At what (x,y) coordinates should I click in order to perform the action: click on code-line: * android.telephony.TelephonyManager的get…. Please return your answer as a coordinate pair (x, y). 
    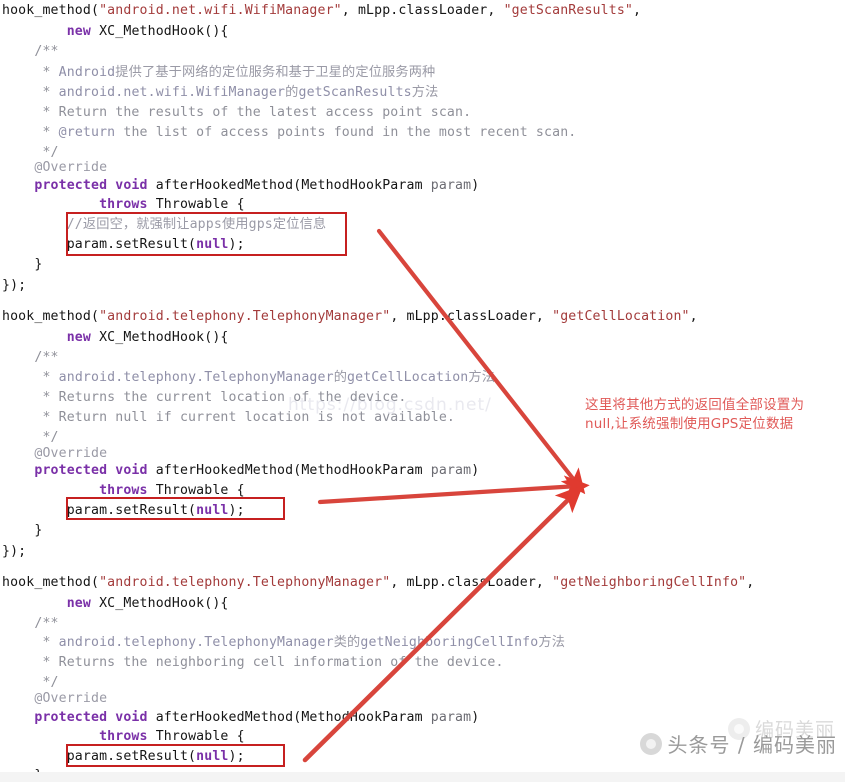
    Looking at the image, I should click on (249, 377).